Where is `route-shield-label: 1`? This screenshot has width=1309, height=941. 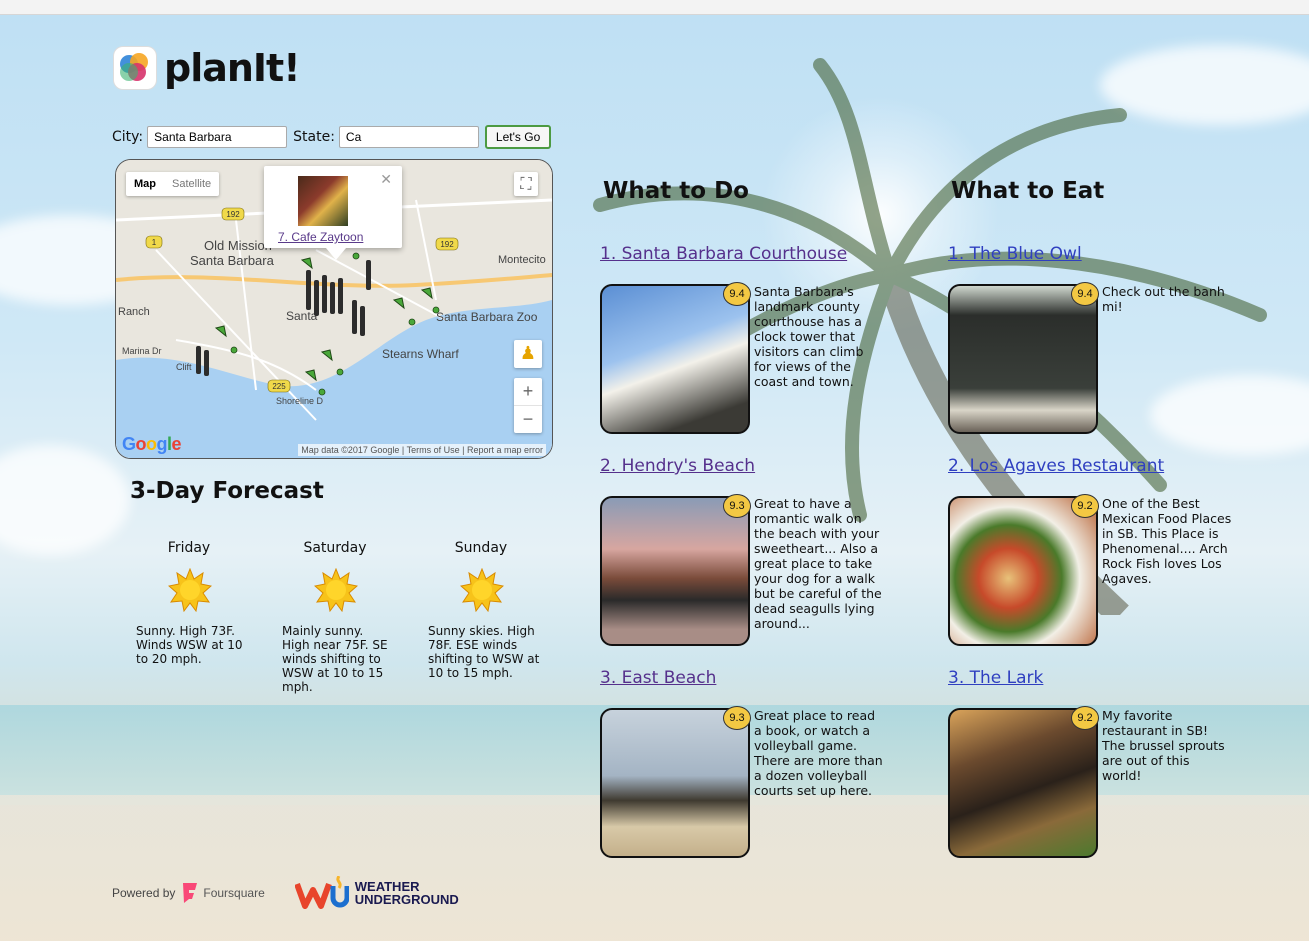 route-shield-label: 1 is located at coordinates (154, 242).